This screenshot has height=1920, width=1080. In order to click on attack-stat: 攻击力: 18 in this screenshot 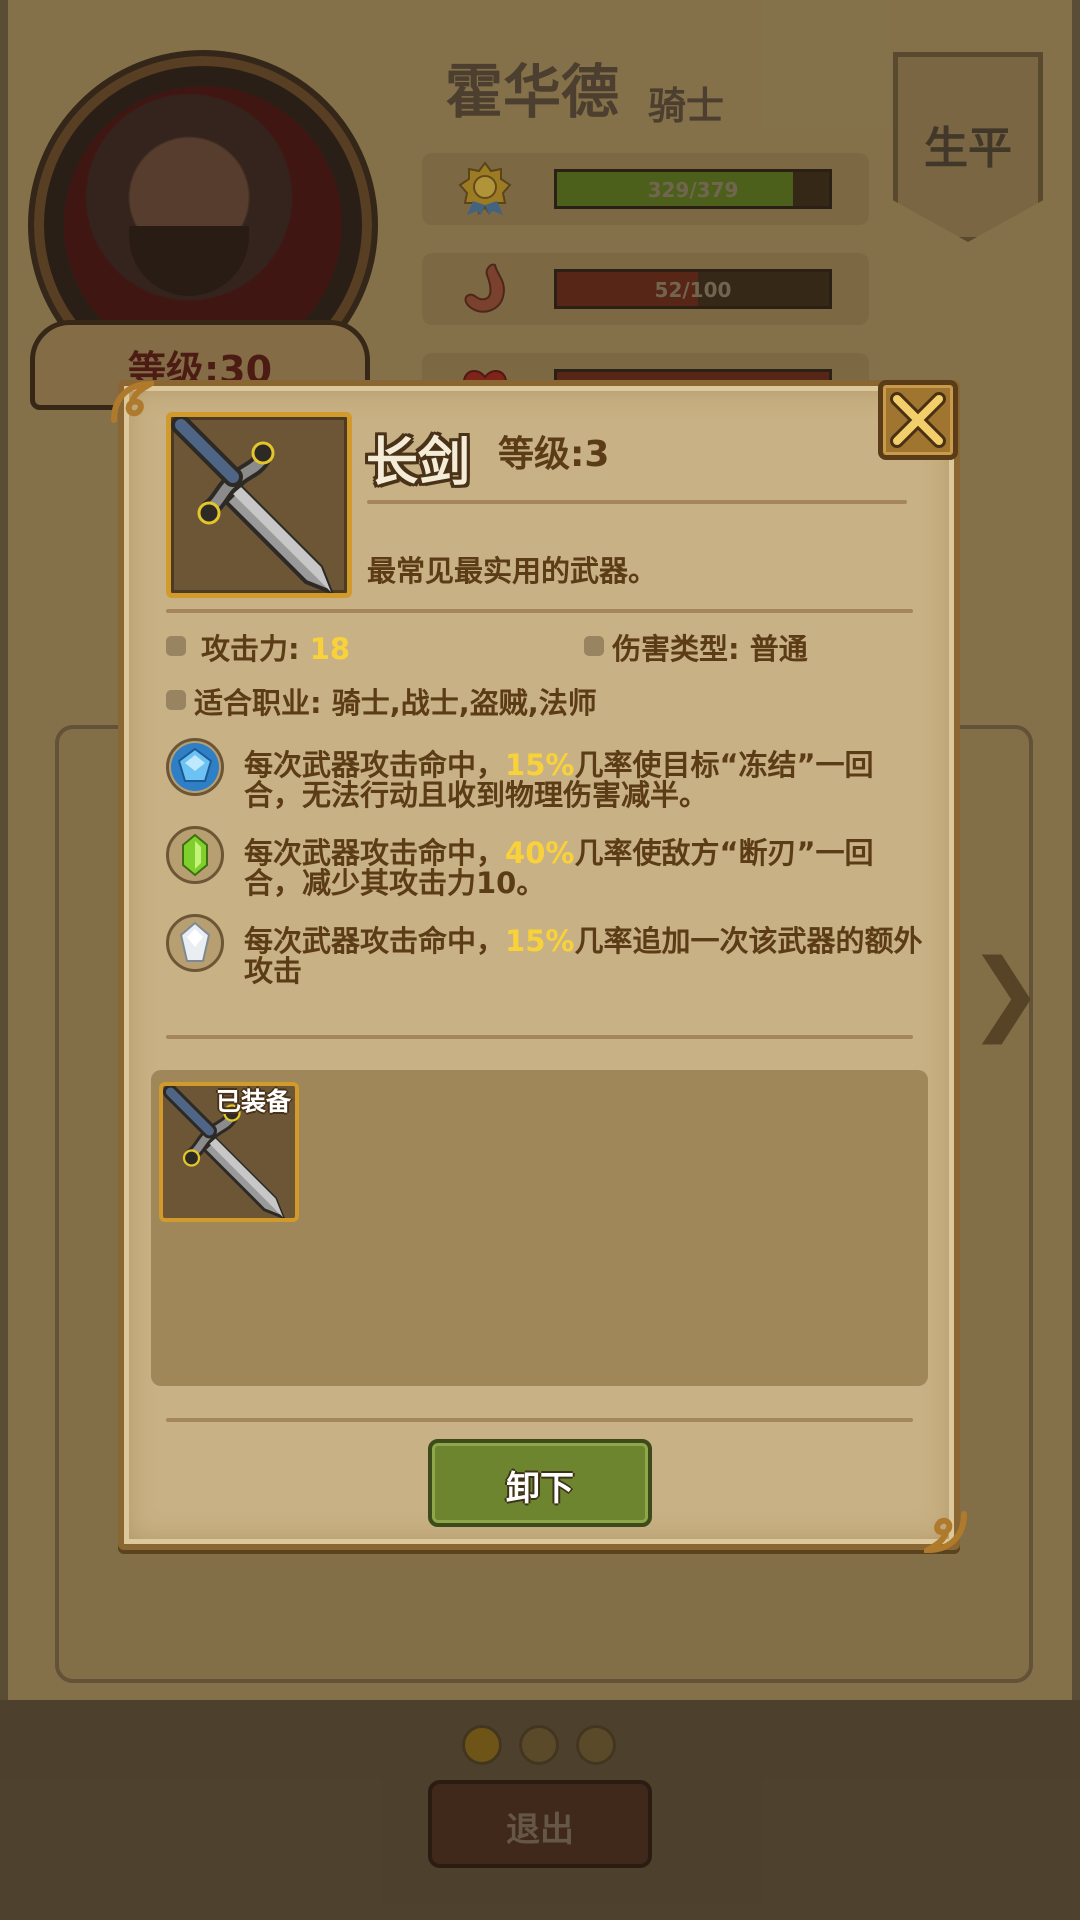, I will do `click(275, 647)`.